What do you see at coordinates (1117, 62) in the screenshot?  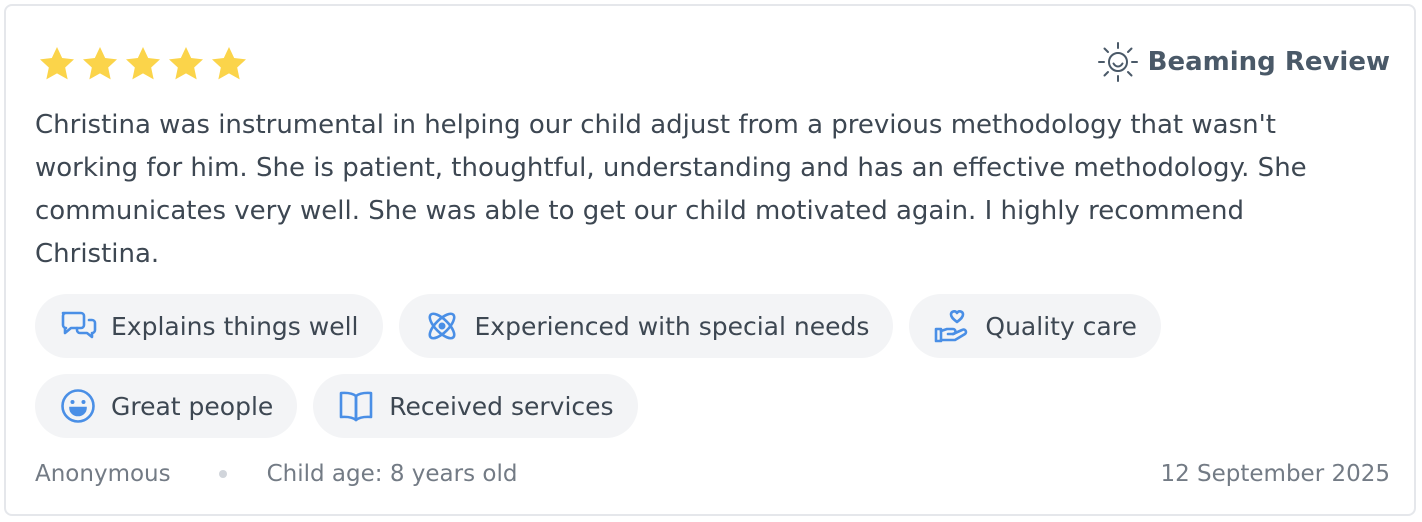 I see `sun-smile-icon` at bounding box center [1117, 62].